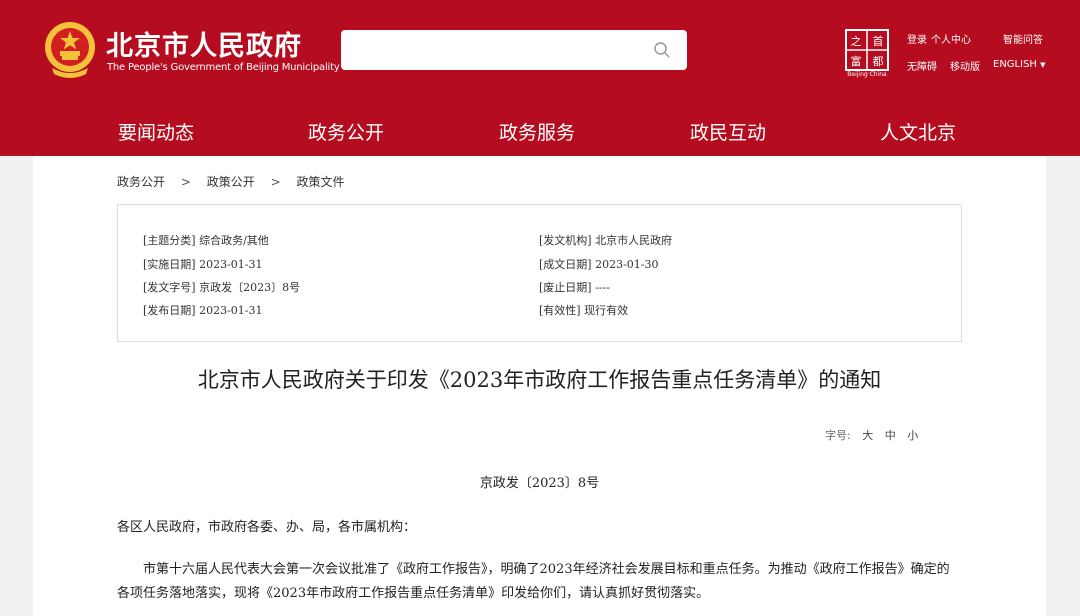 The height and width of the screenshot is (616, 1080). What do you see at coordinates (204, 43) in the screenshot?
I see `site-logo-title: 北京市人民政府` at bounding box center [204, 43].